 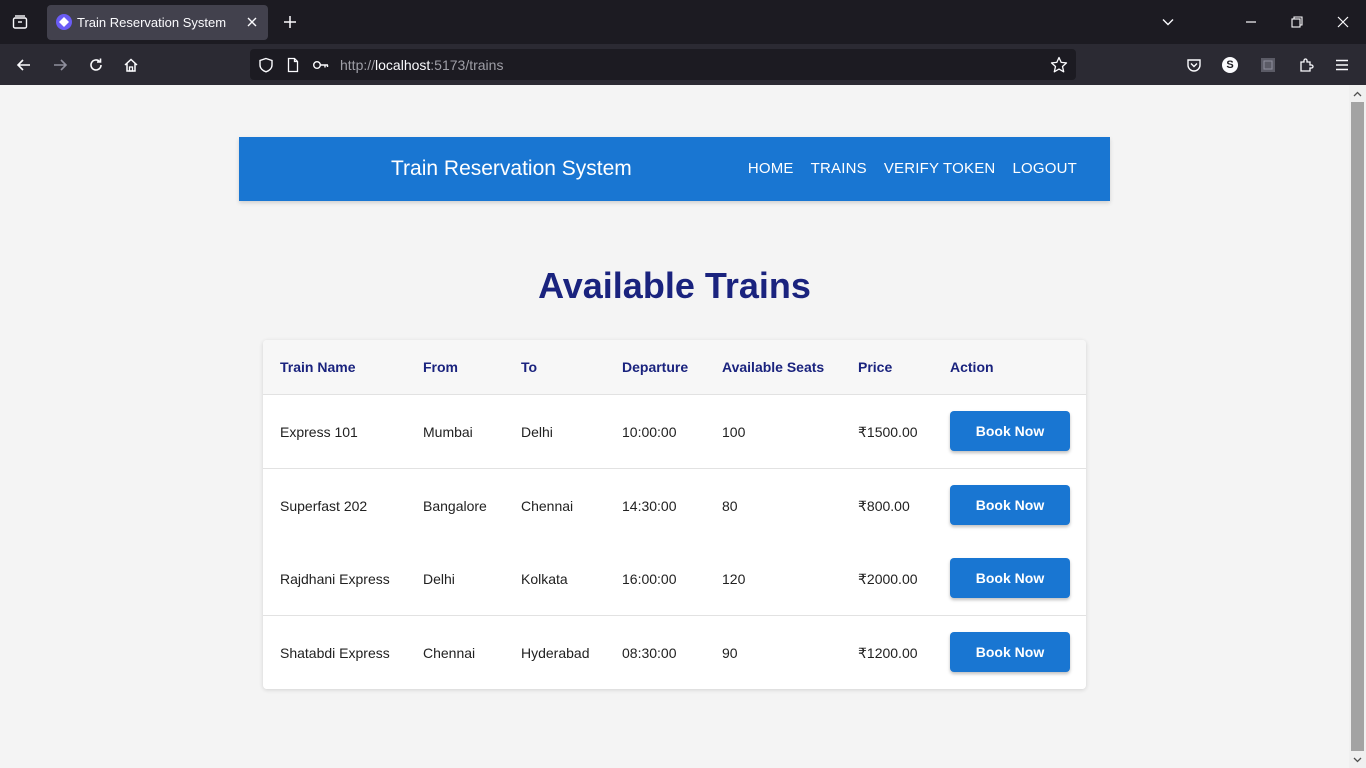 What do you see at coordinates (321, 65) in the screenshot?
I see `key-icon` at bounding box center [321, 65].